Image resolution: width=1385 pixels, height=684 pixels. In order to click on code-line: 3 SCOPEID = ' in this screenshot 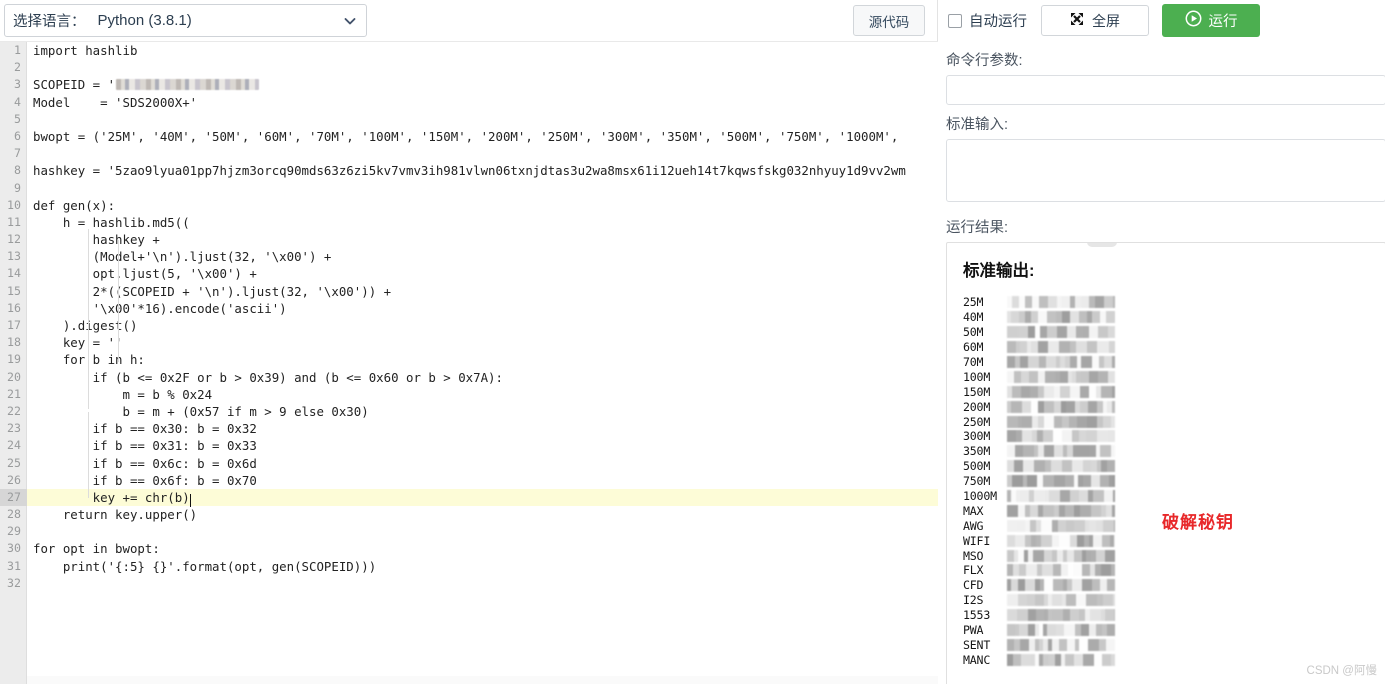, I will do `click(469, 84)`.